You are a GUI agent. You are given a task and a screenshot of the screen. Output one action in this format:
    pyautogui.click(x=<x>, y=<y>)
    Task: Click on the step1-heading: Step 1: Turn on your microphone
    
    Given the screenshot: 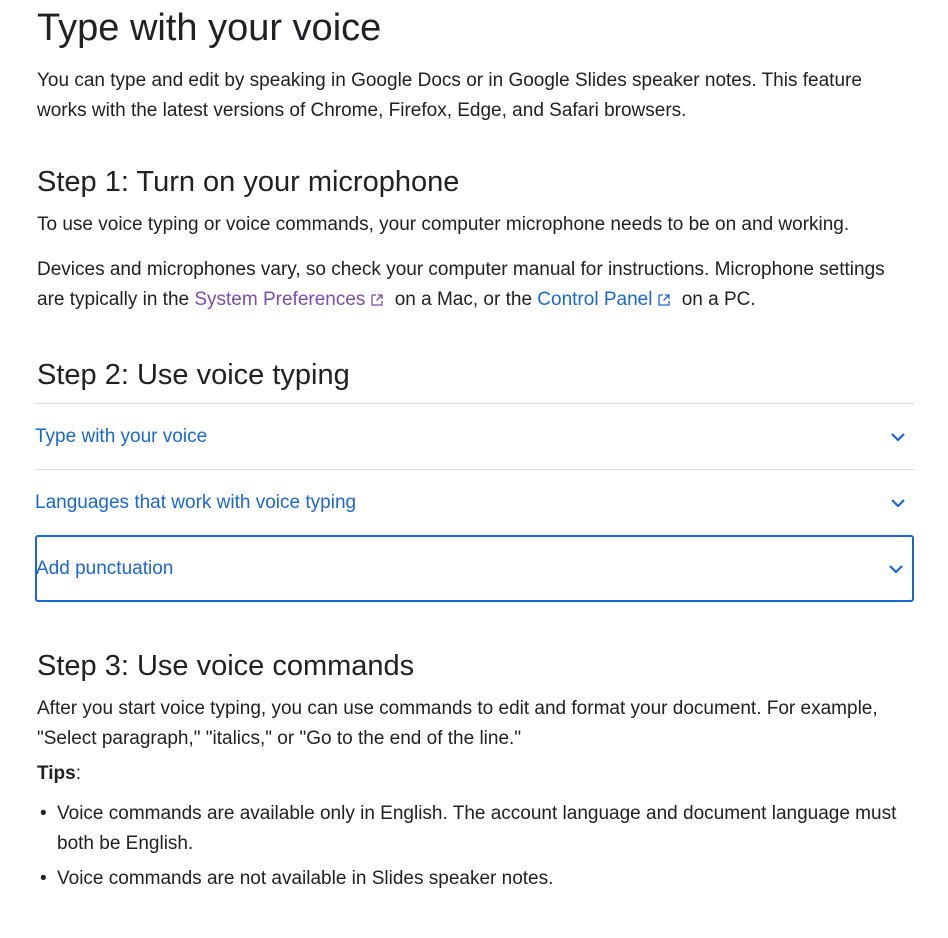 What is the action you would take?
    pyautogui.click(x=248, y=182)
    